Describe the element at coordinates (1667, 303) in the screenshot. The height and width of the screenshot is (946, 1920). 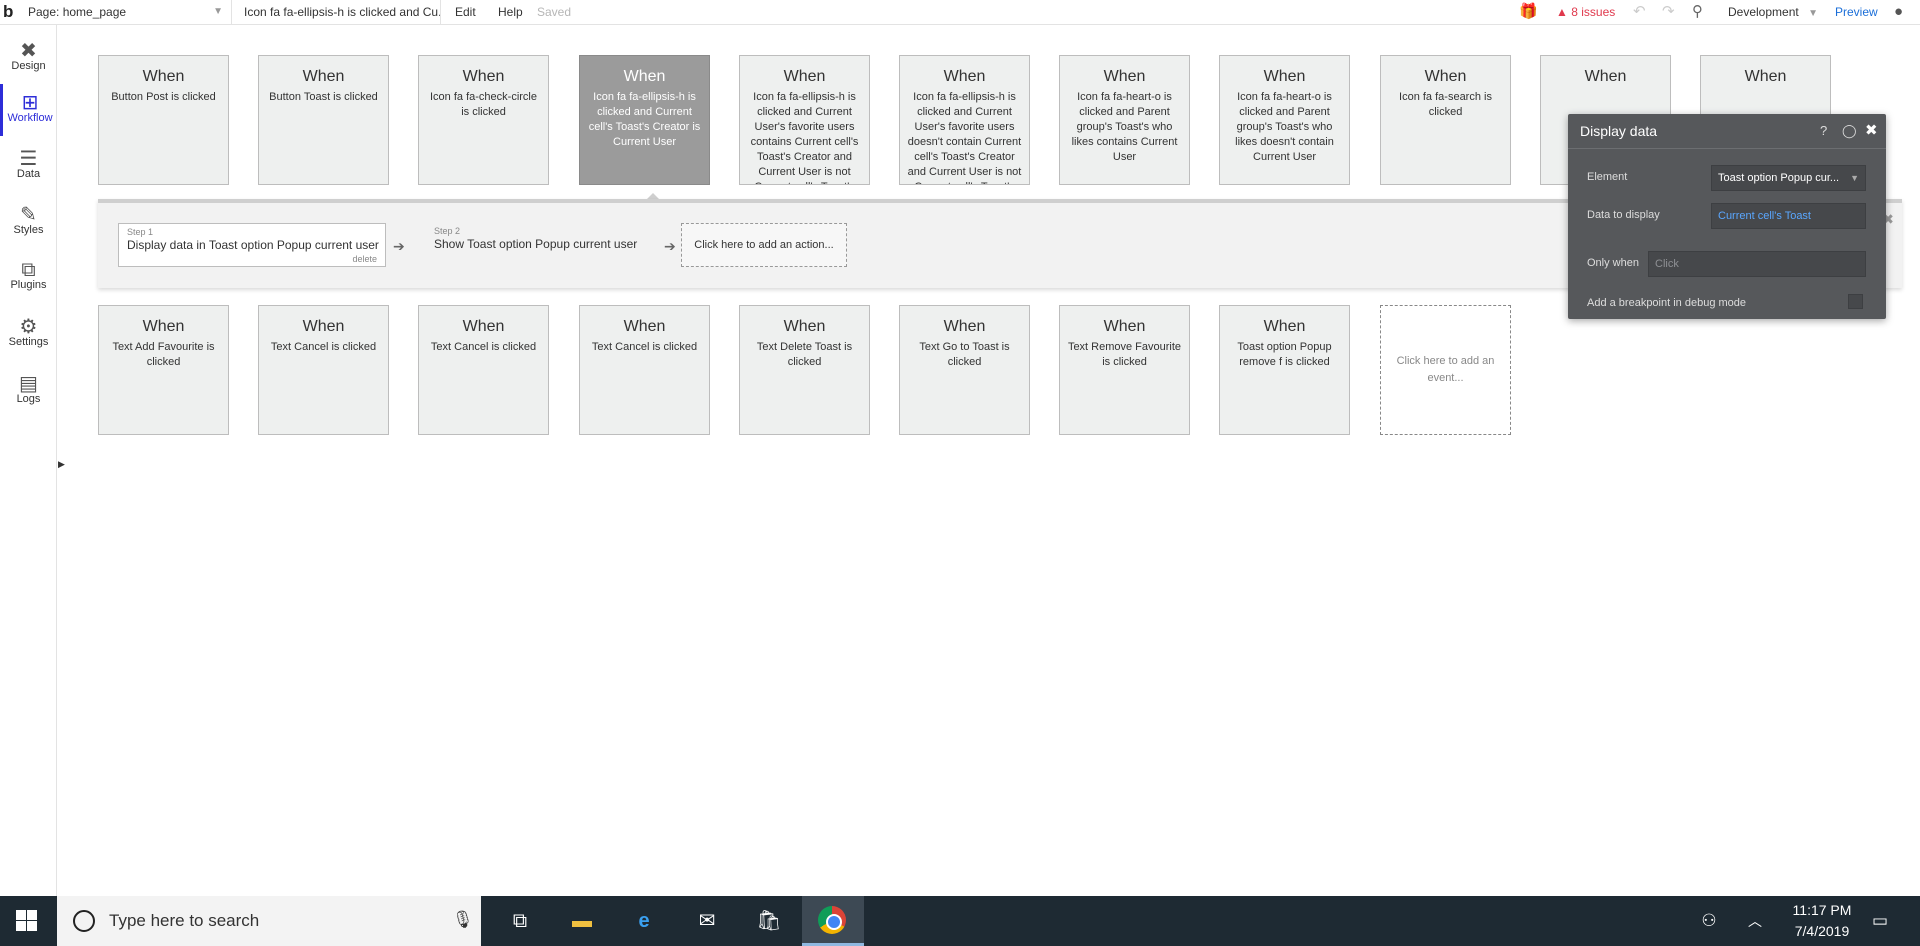
I see `breakpoint-label: Add a breakpoint in debug mode` at that location.